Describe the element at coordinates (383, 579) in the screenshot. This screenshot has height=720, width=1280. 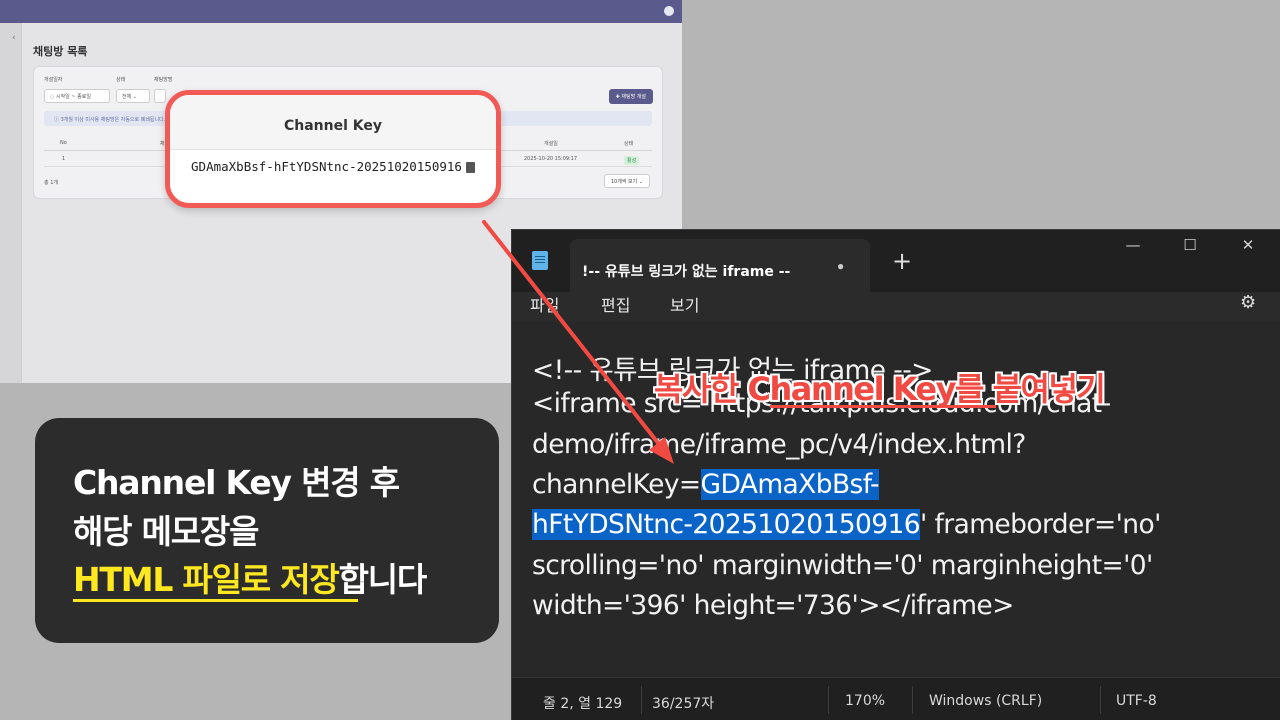
I see `instruction-rest: 합니다` at that location.